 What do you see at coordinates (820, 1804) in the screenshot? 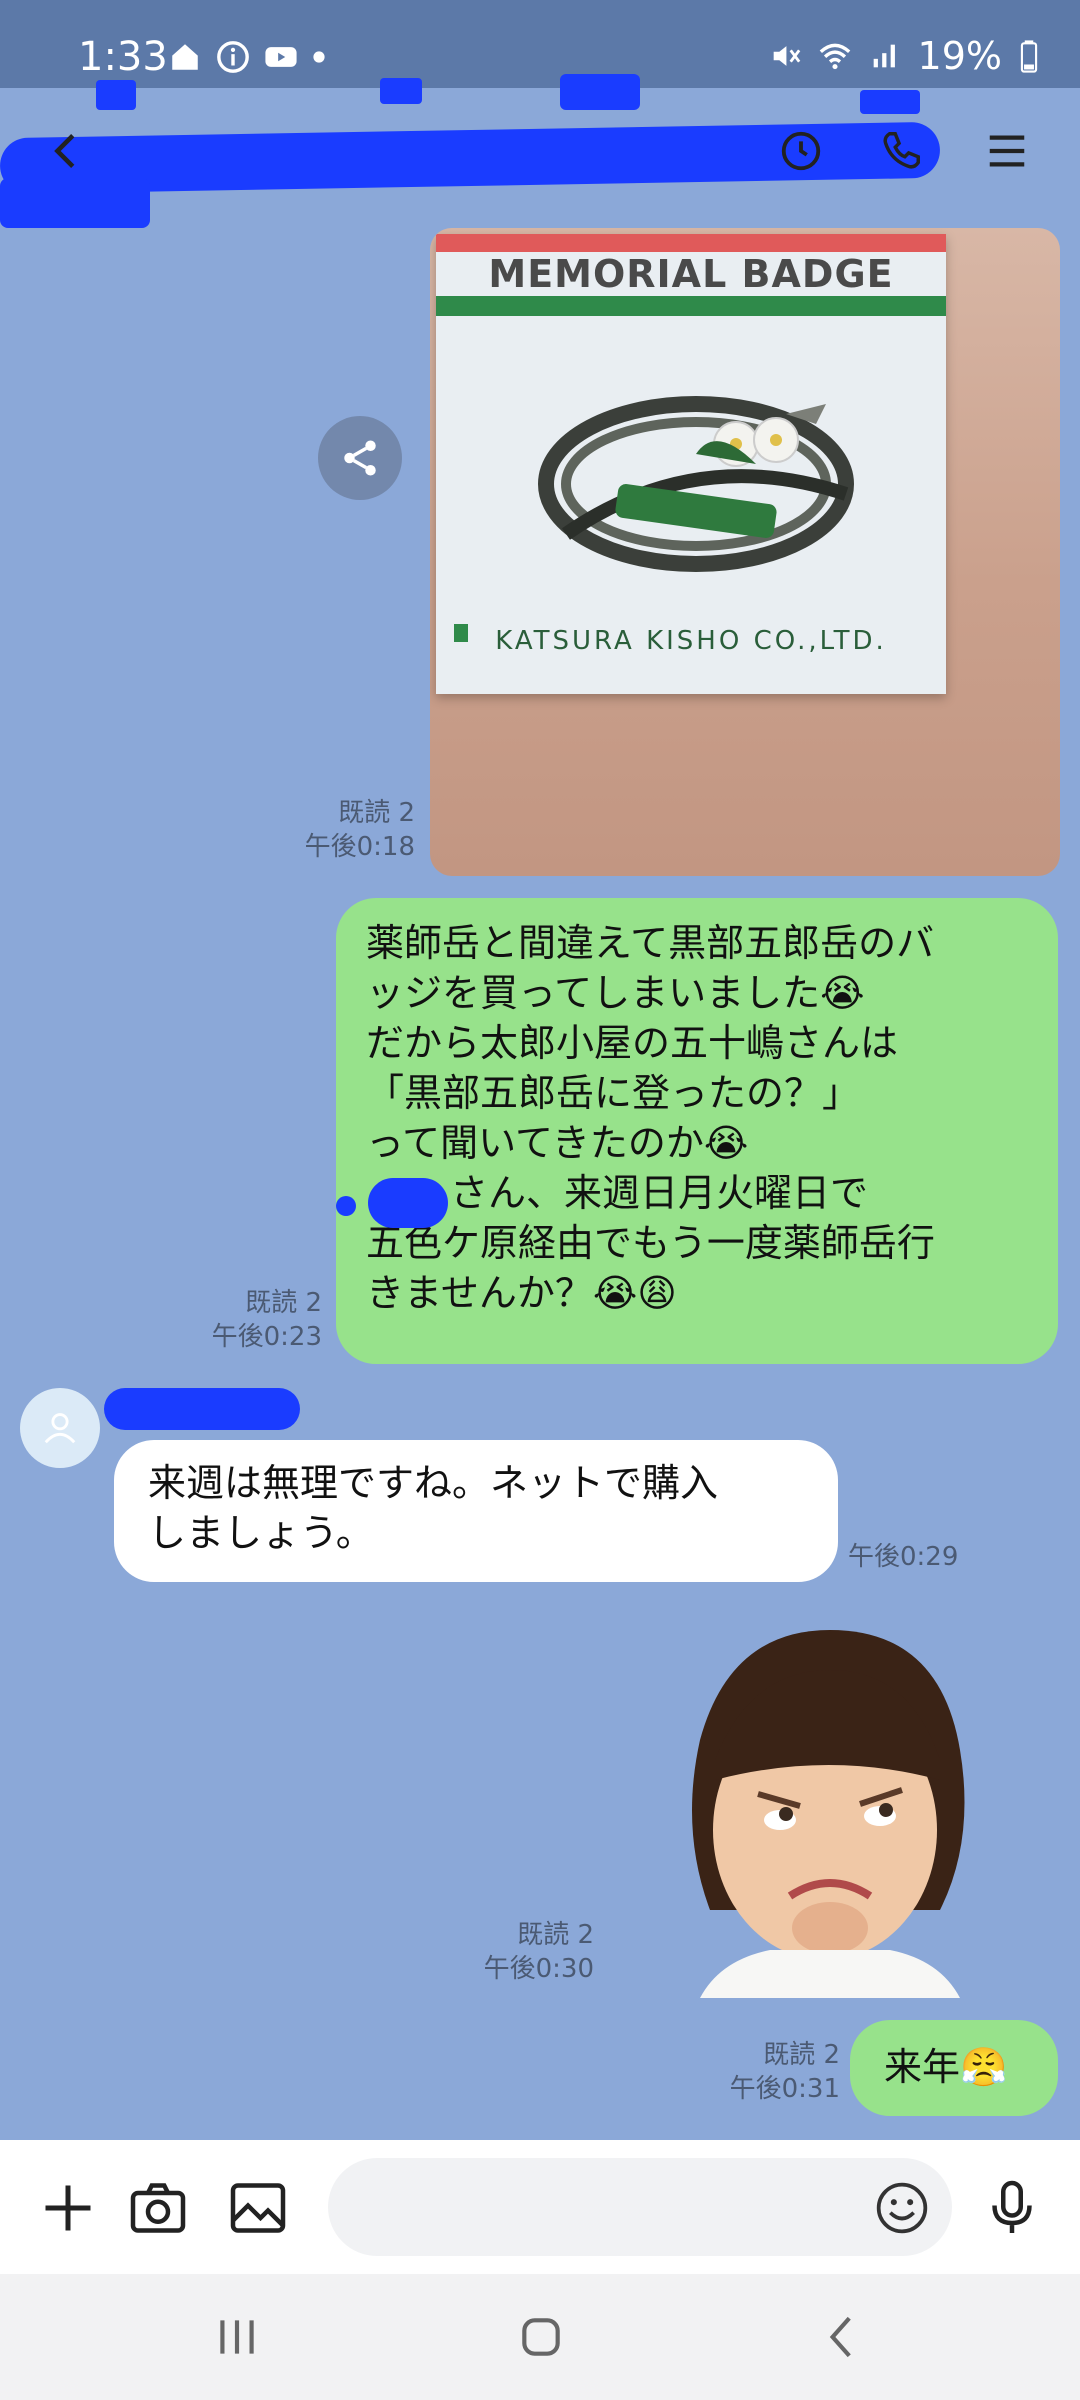
I see `pouting-girl-sticker` at bounding box center [820, 1804].